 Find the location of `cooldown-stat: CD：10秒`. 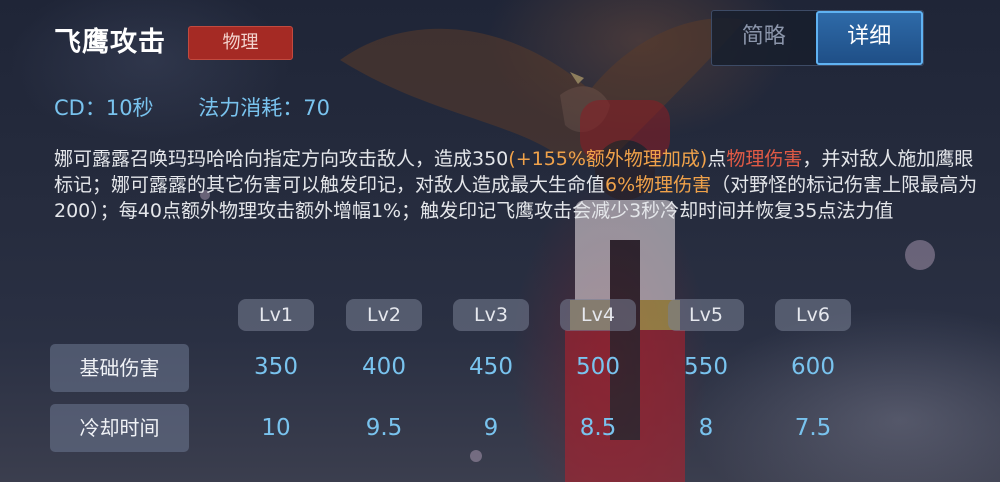

cooldown-stat: CD：10秒 is located at coordinates (104, 108).